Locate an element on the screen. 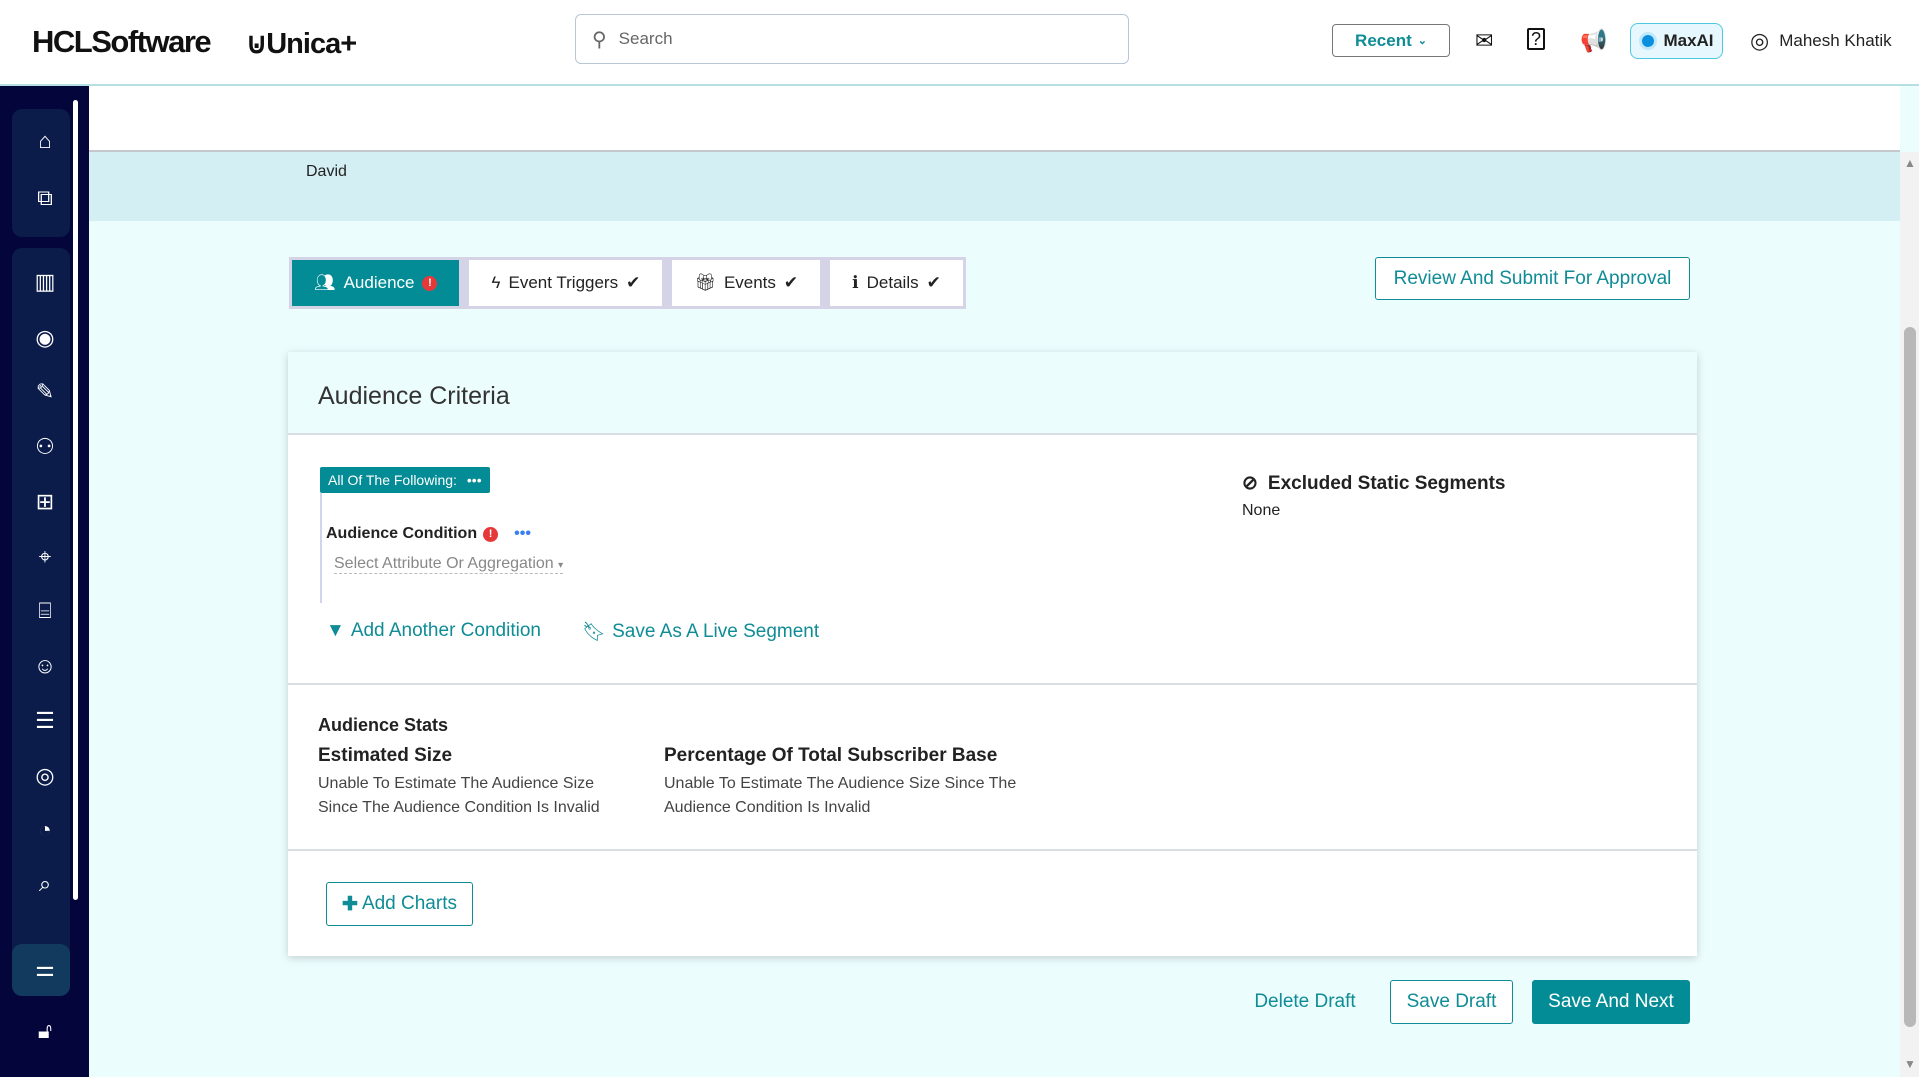 The image size is (1919, 1077). attribute-select: Select Attribute Or Aggregation ▾ is located at coordinates (449, 564).